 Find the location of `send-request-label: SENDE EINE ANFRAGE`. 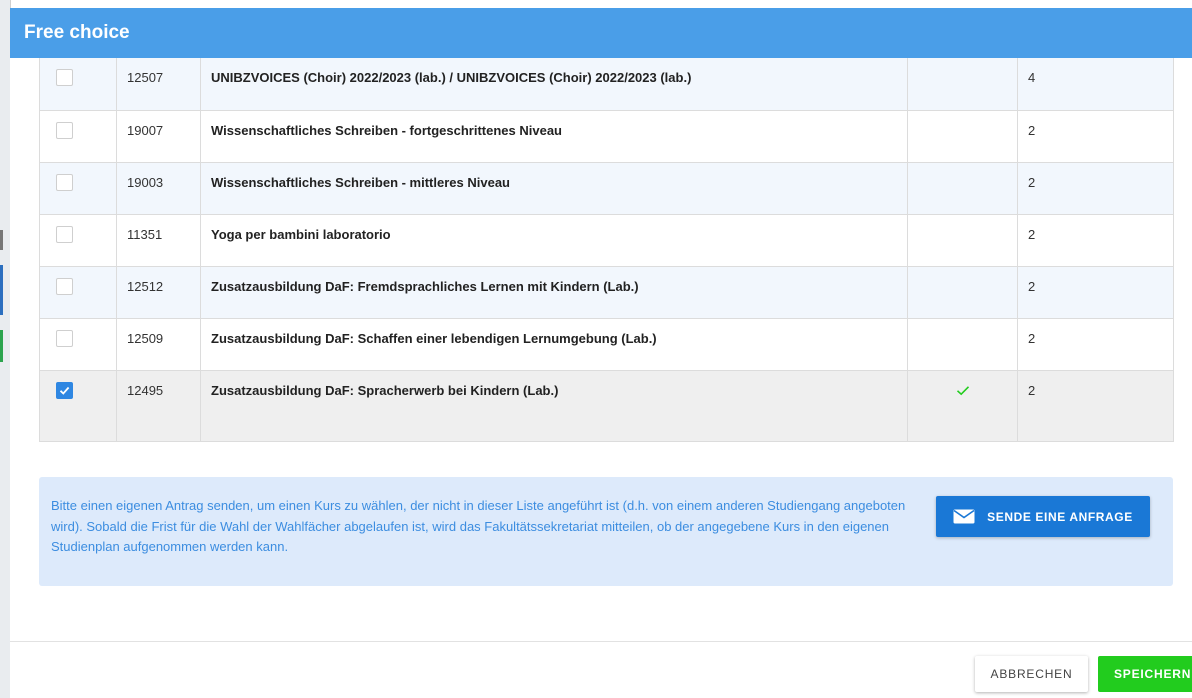

send-request-label: SENDE EINE ANFRAGE is located at coordinates (1060, 516).